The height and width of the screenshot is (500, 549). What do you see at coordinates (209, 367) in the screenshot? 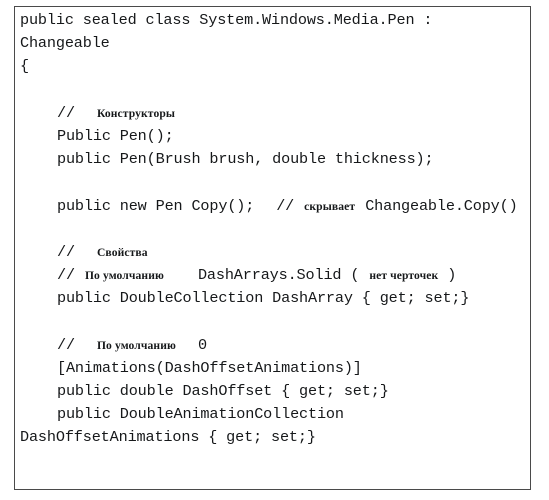
I see `code-statement: [Animations(DashOffsetAnimations)]` at bounding box center [209, 367].